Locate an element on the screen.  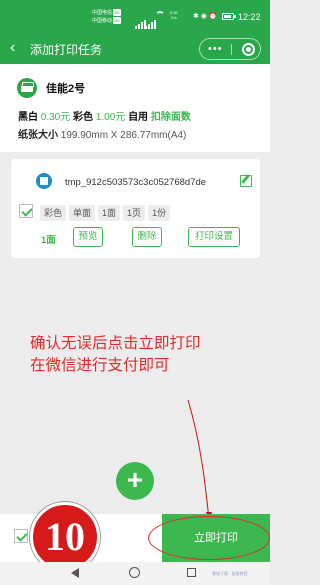
preview-button: 预览 is located at coordinates (88, 237).